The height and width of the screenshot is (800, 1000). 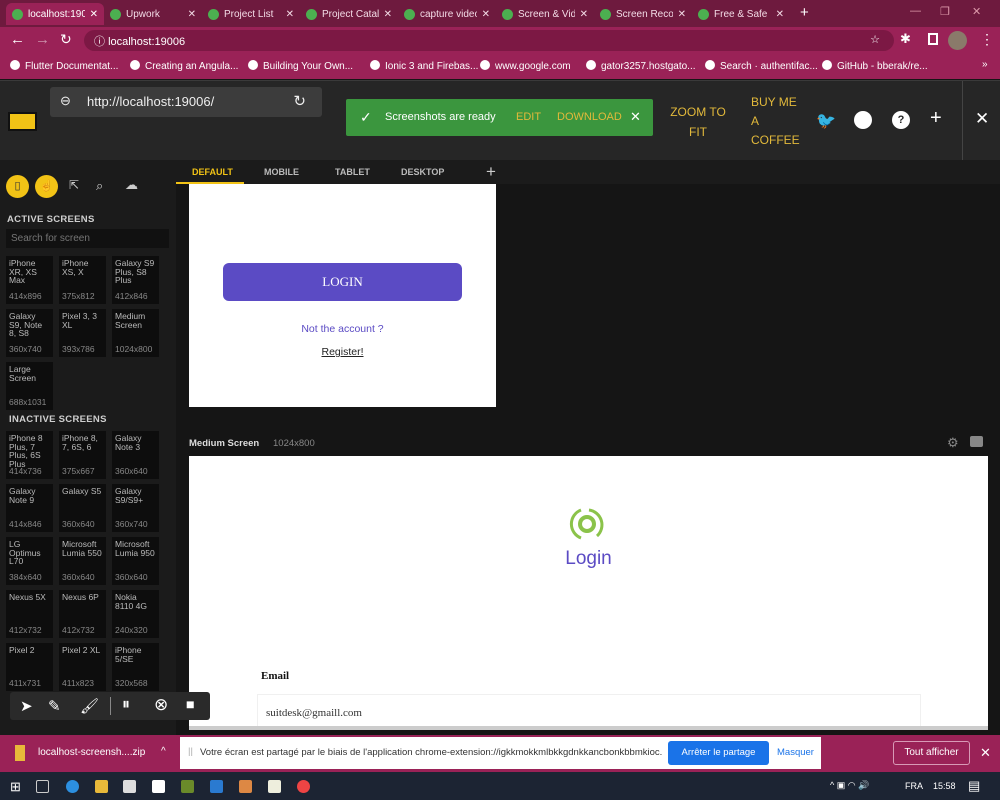 What do you see at coordinates (135, 455) in the screenshot?
I see `screen-card: Galaxy Note 3 360x640` at bounding box center [135, 455].